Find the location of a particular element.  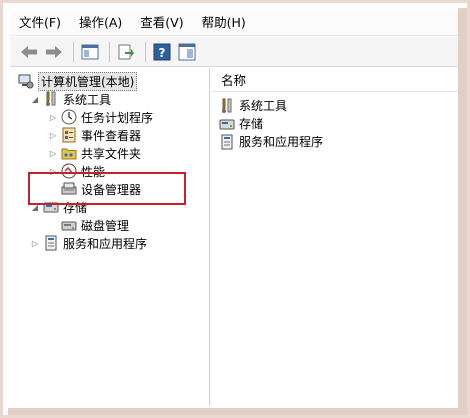

list-item-label: 系统工具 is located at coordinates (263, 106).